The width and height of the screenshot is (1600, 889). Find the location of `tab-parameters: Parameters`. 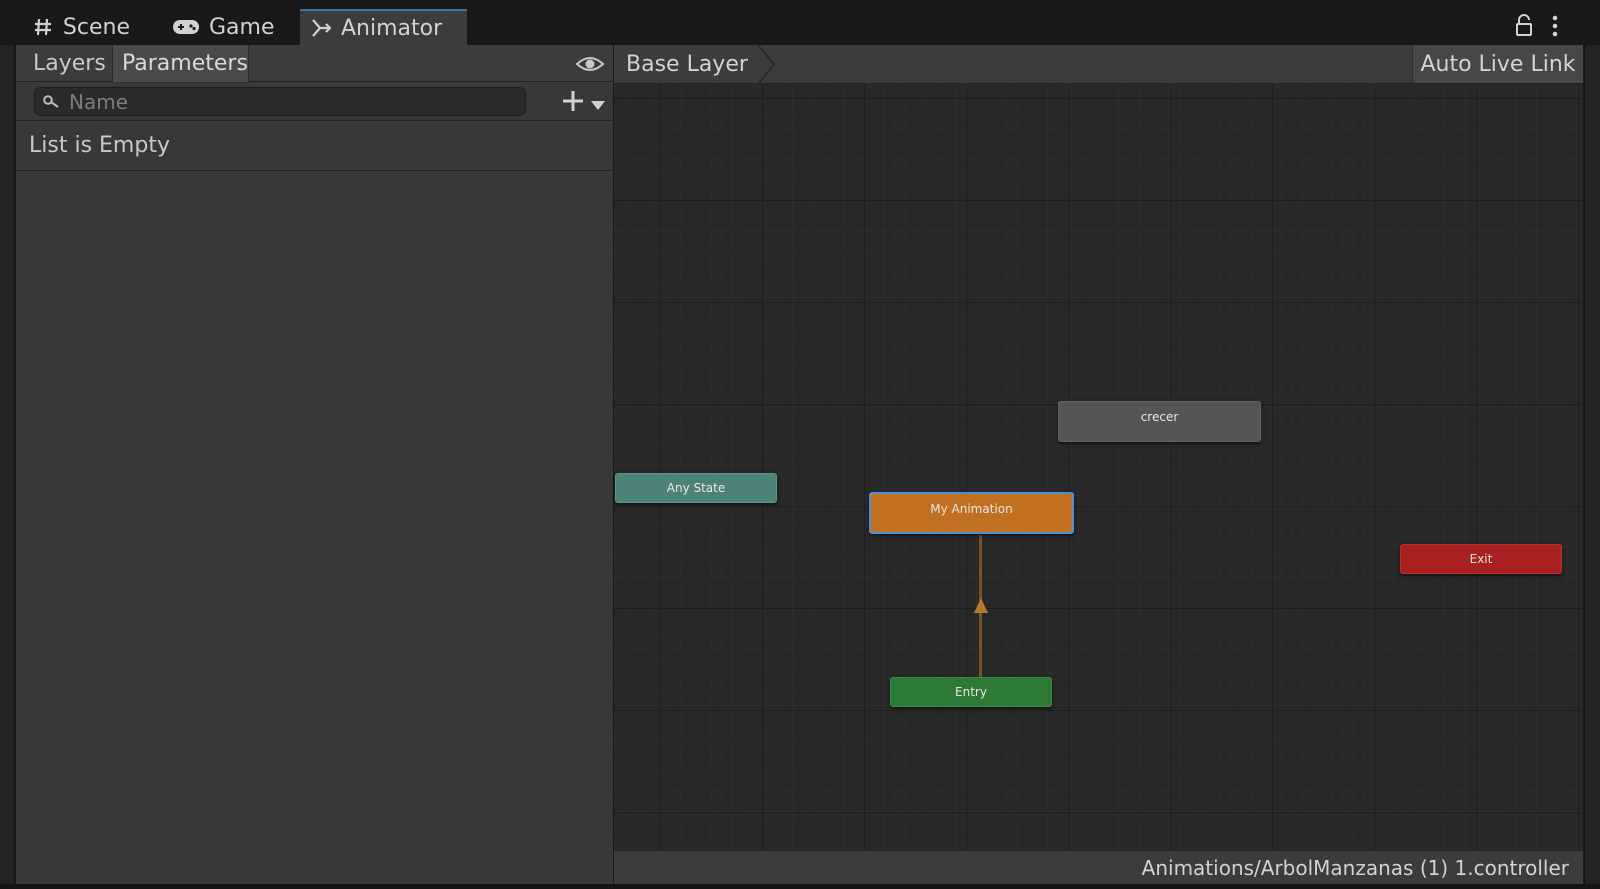

tab-parameters: Parameters is located at coordinates (181, 63).